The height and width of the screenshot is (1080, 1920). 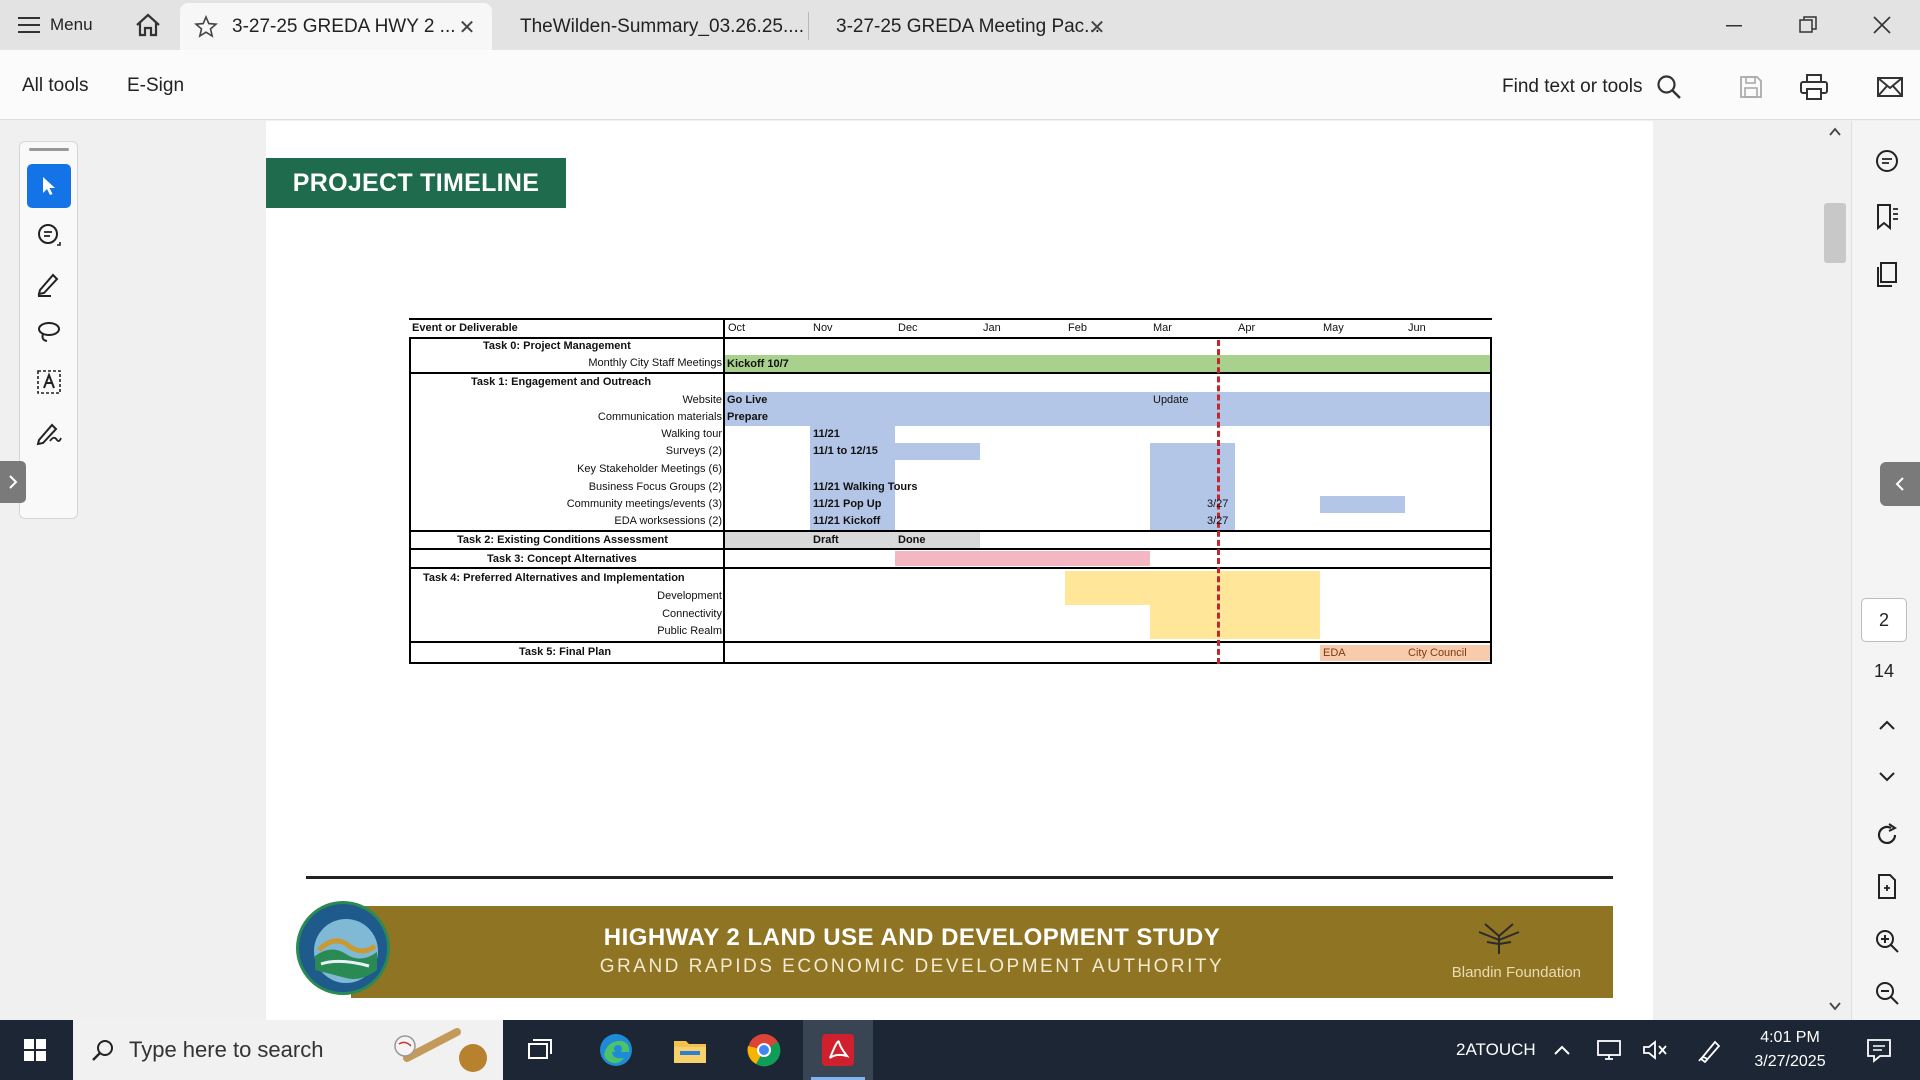 I want to click on minimize-button, so click(x=1734, y=25).